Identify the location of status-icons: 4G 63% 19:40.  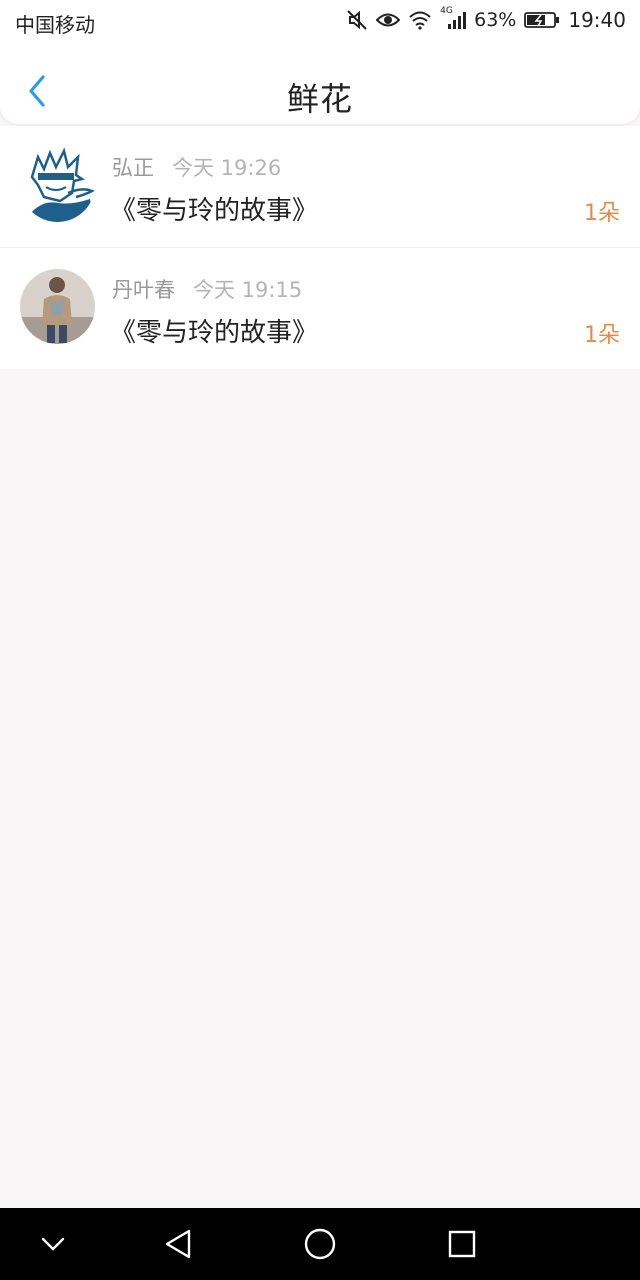
(486, 19).